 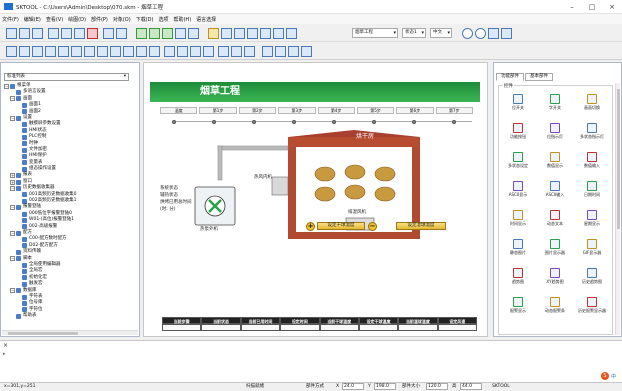 I want to click on menu-item-5: 对象(O), so click(x=122, y=19).